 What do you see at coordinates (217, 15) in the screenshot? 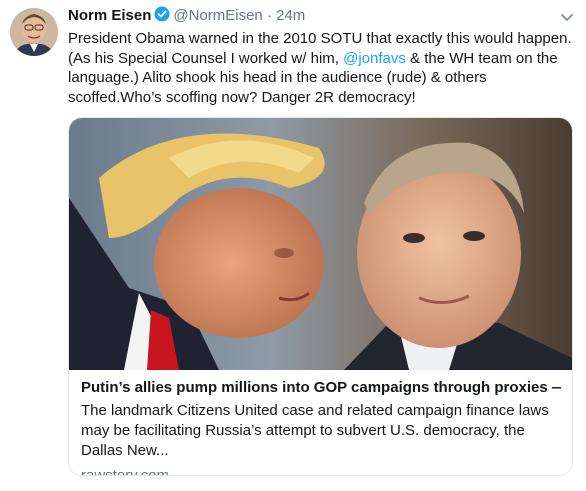
I see `author-handle: @NormEisen` at bounding box center [217, 15].